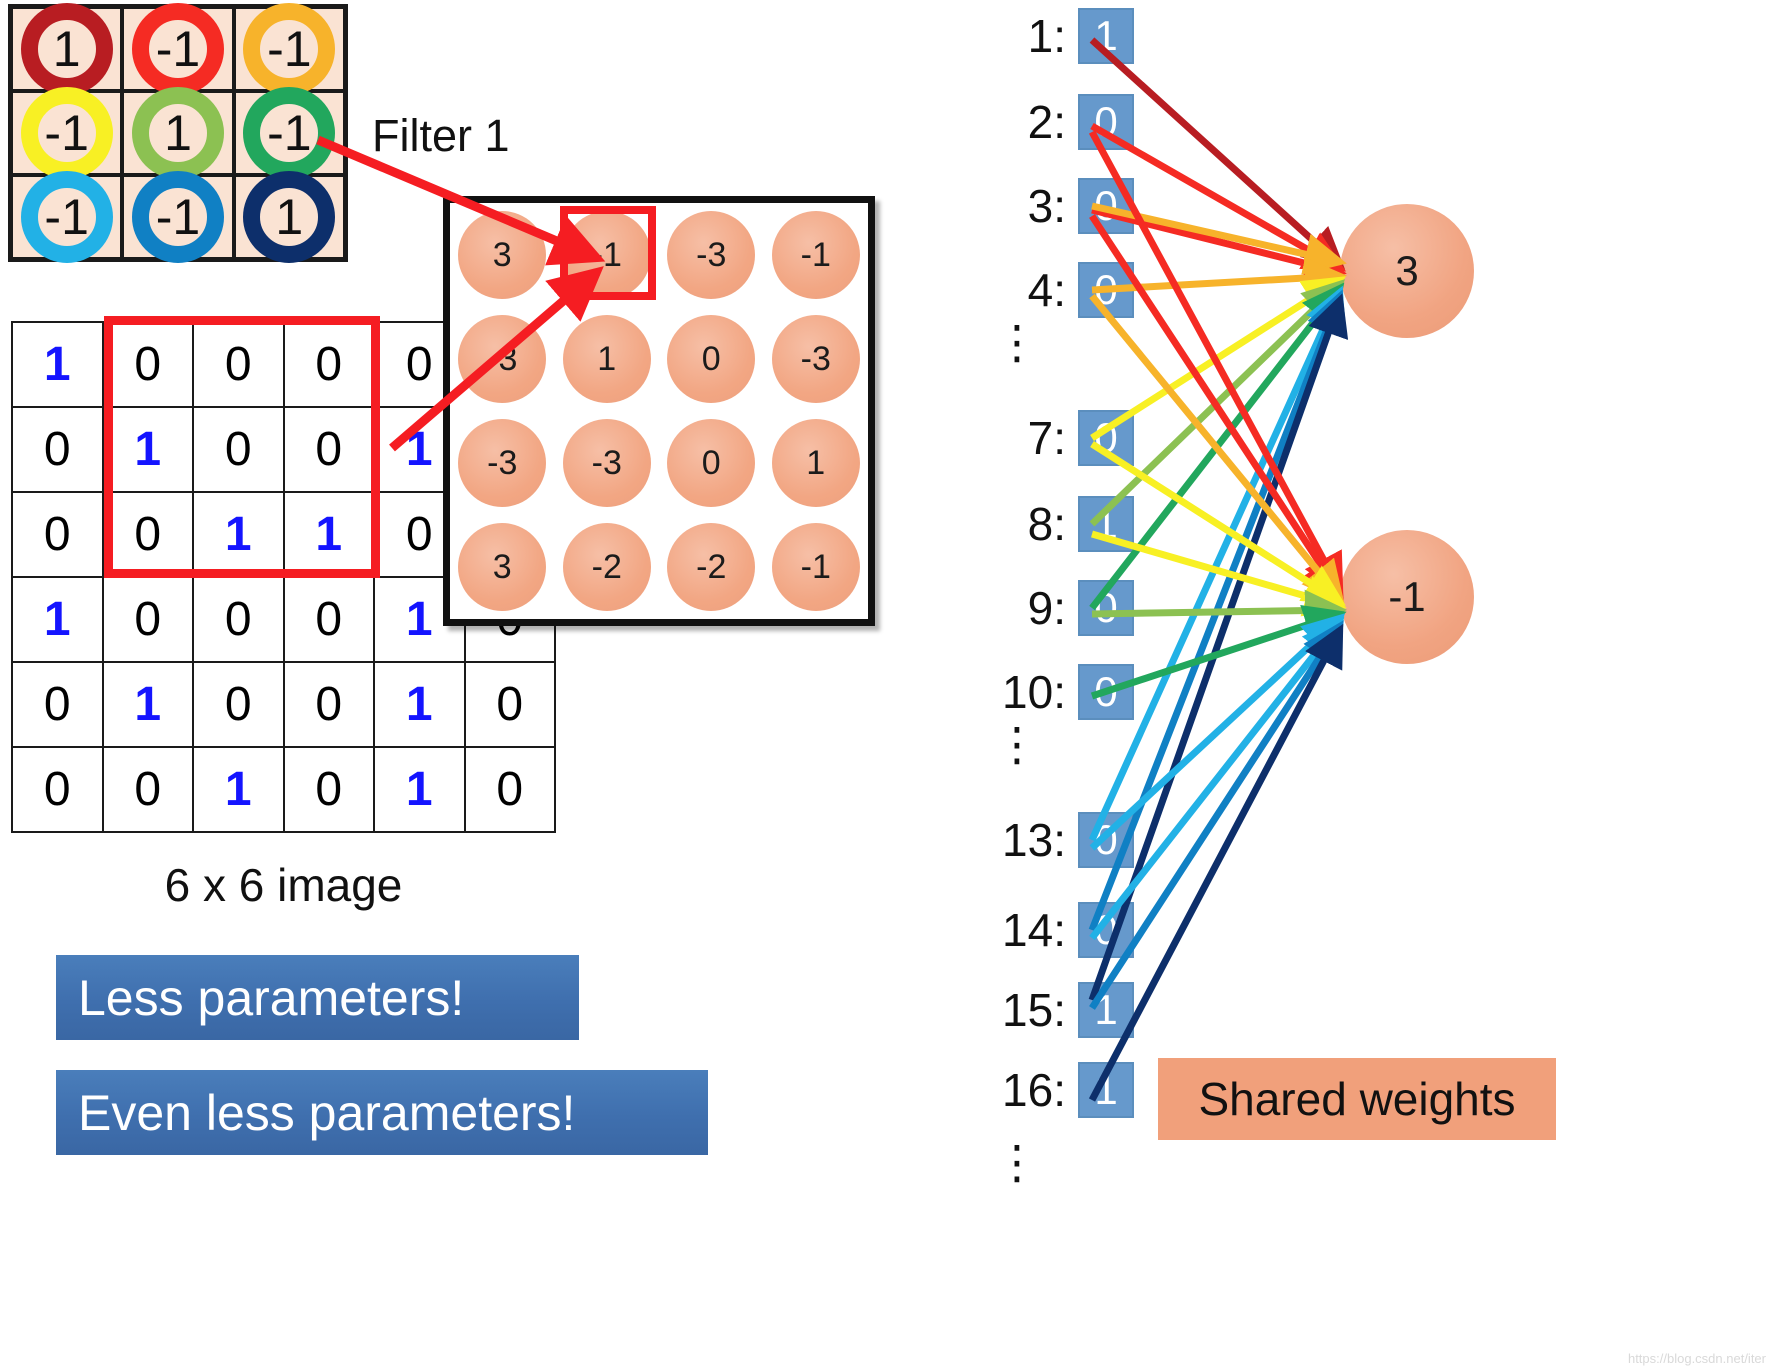 Image resolution: width=1774 pixels, height=1372 pixels. I want to click on neuron-row: 14: 0, so click(1047, 930).